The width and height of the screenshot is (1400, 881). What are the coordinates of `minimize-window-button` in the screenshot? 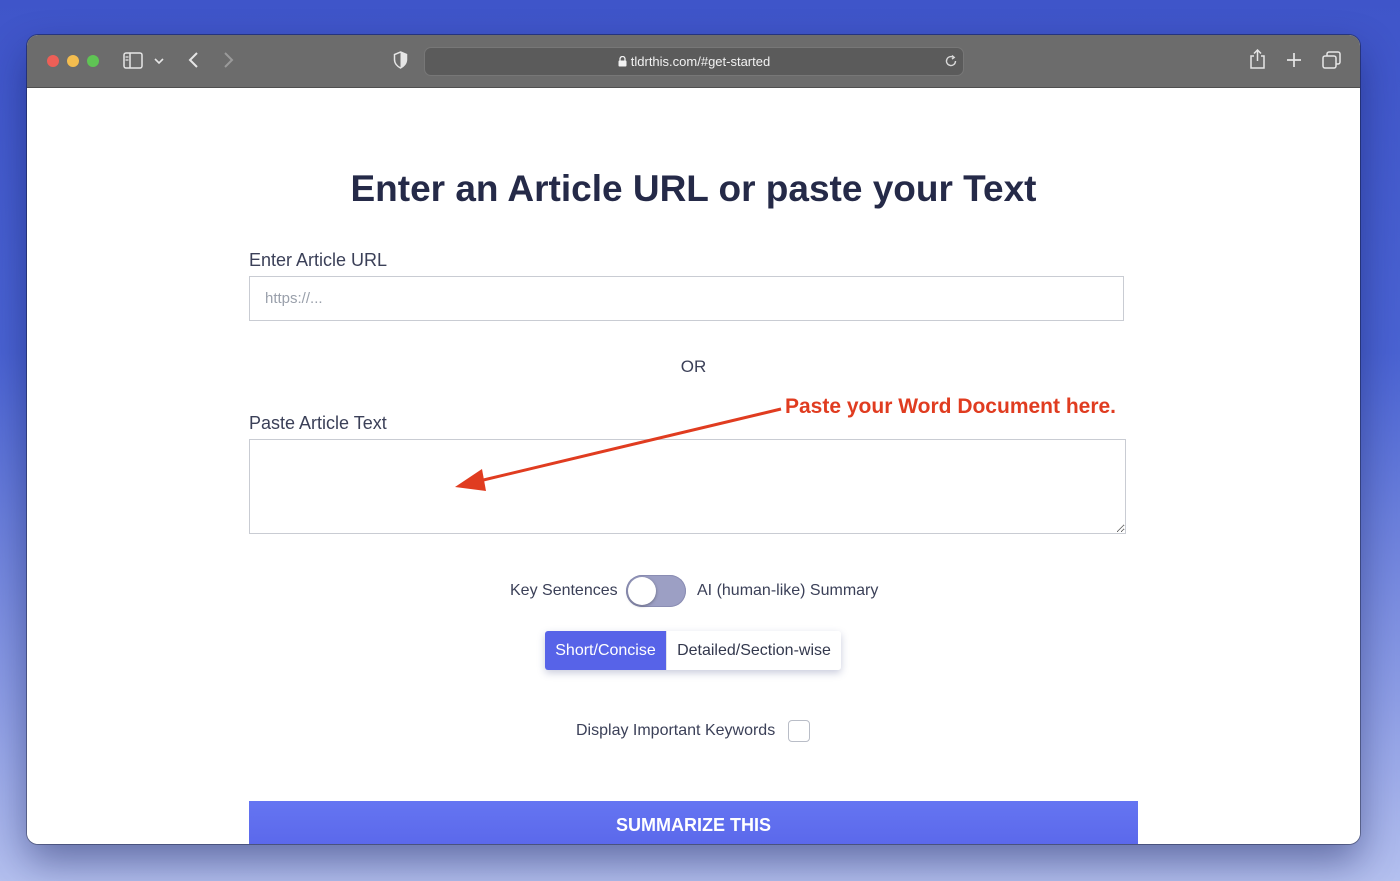 It's located at (73, 61).